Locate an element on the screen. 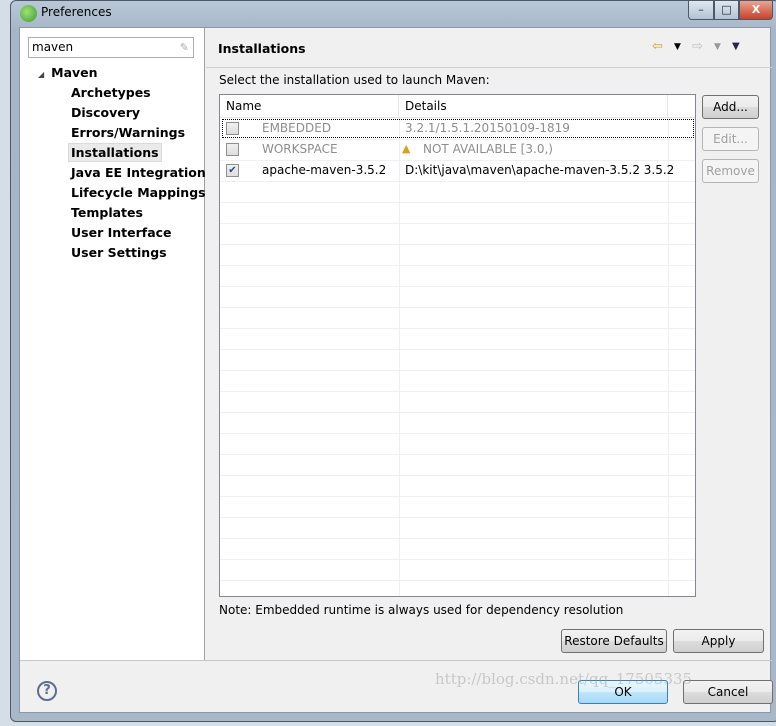 Image resolution: width=776 pixels, height=726 pixels. expand-arrow-icon: ◢ is located at coordinates (41, 74).